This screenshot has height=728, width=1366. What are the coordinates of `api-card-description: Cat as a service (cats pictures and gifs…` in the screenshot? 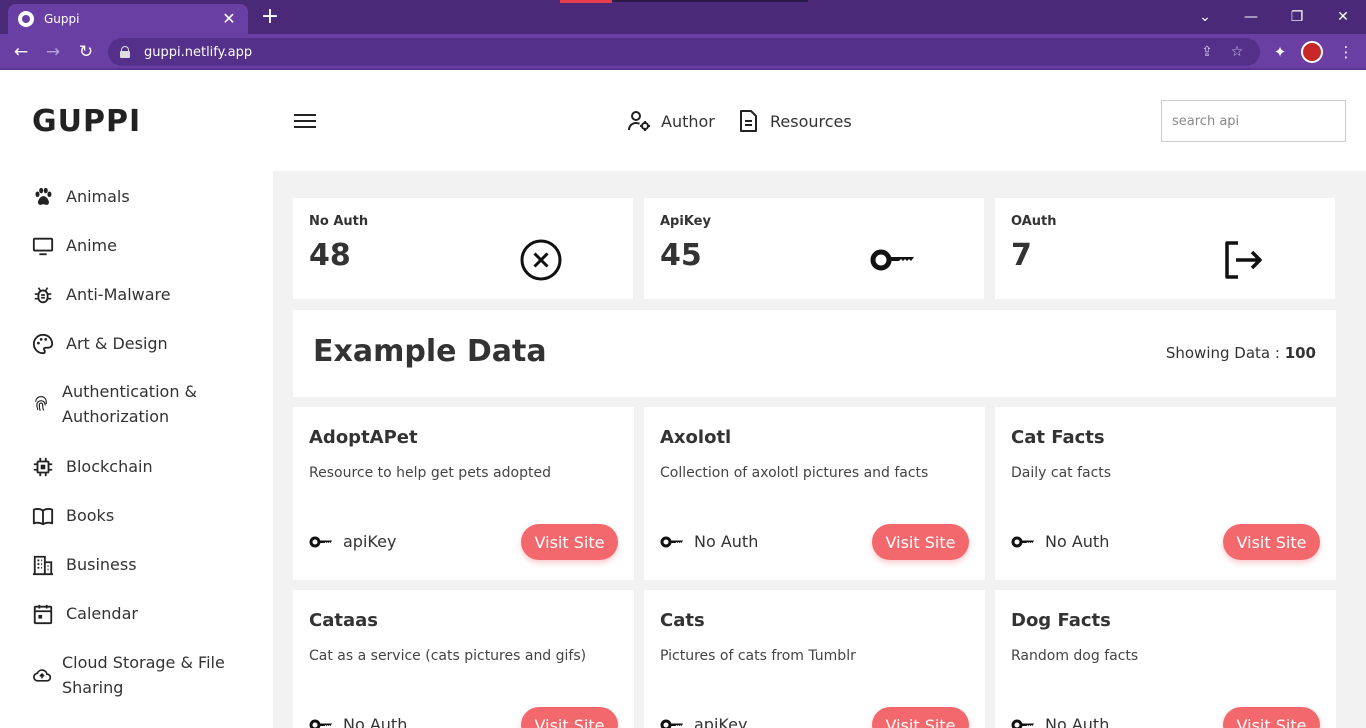 It's located at (448, 656).